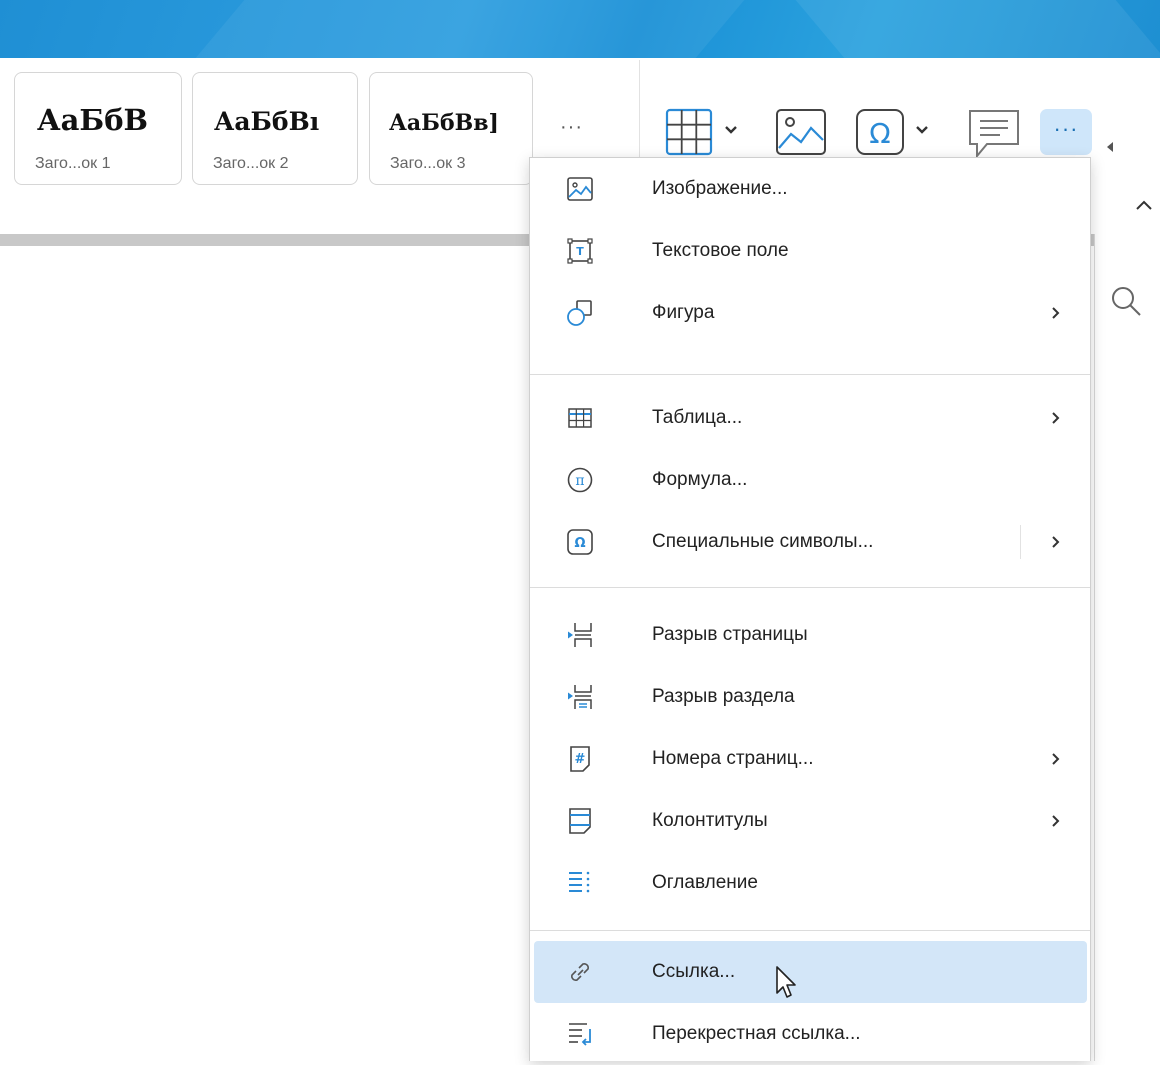  Describe the element at coordinates (580, 972) in the screenshot. I see `link-icon` at that location.